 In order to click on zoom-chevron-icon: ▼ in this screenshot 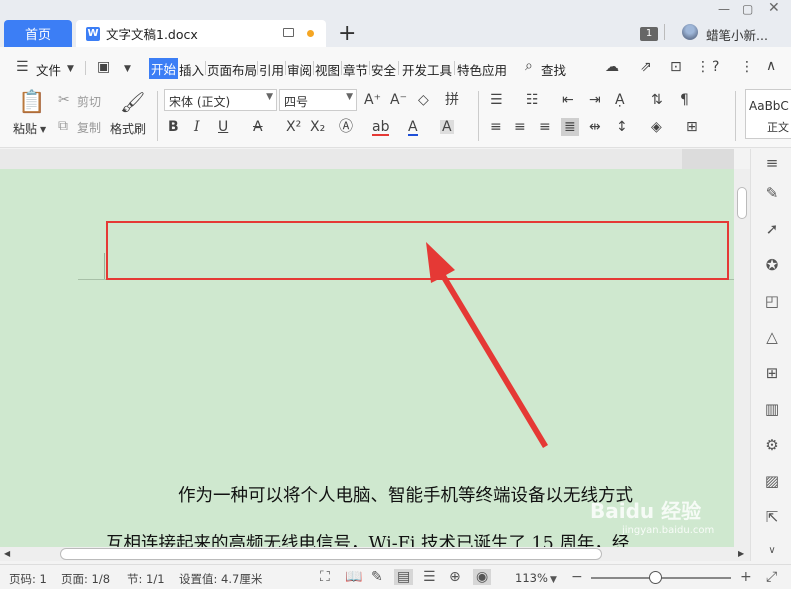, I will do `click(553, 580)`.